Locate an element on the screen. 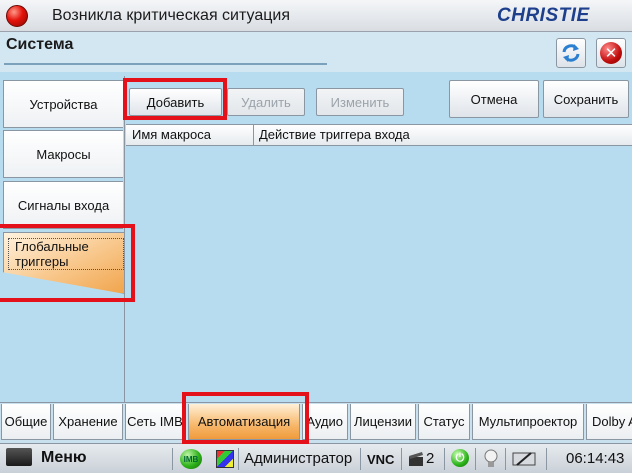 This screenshot has width=632, height=473. side-tab-devices: Устройства is located at coordinates (63, 104).